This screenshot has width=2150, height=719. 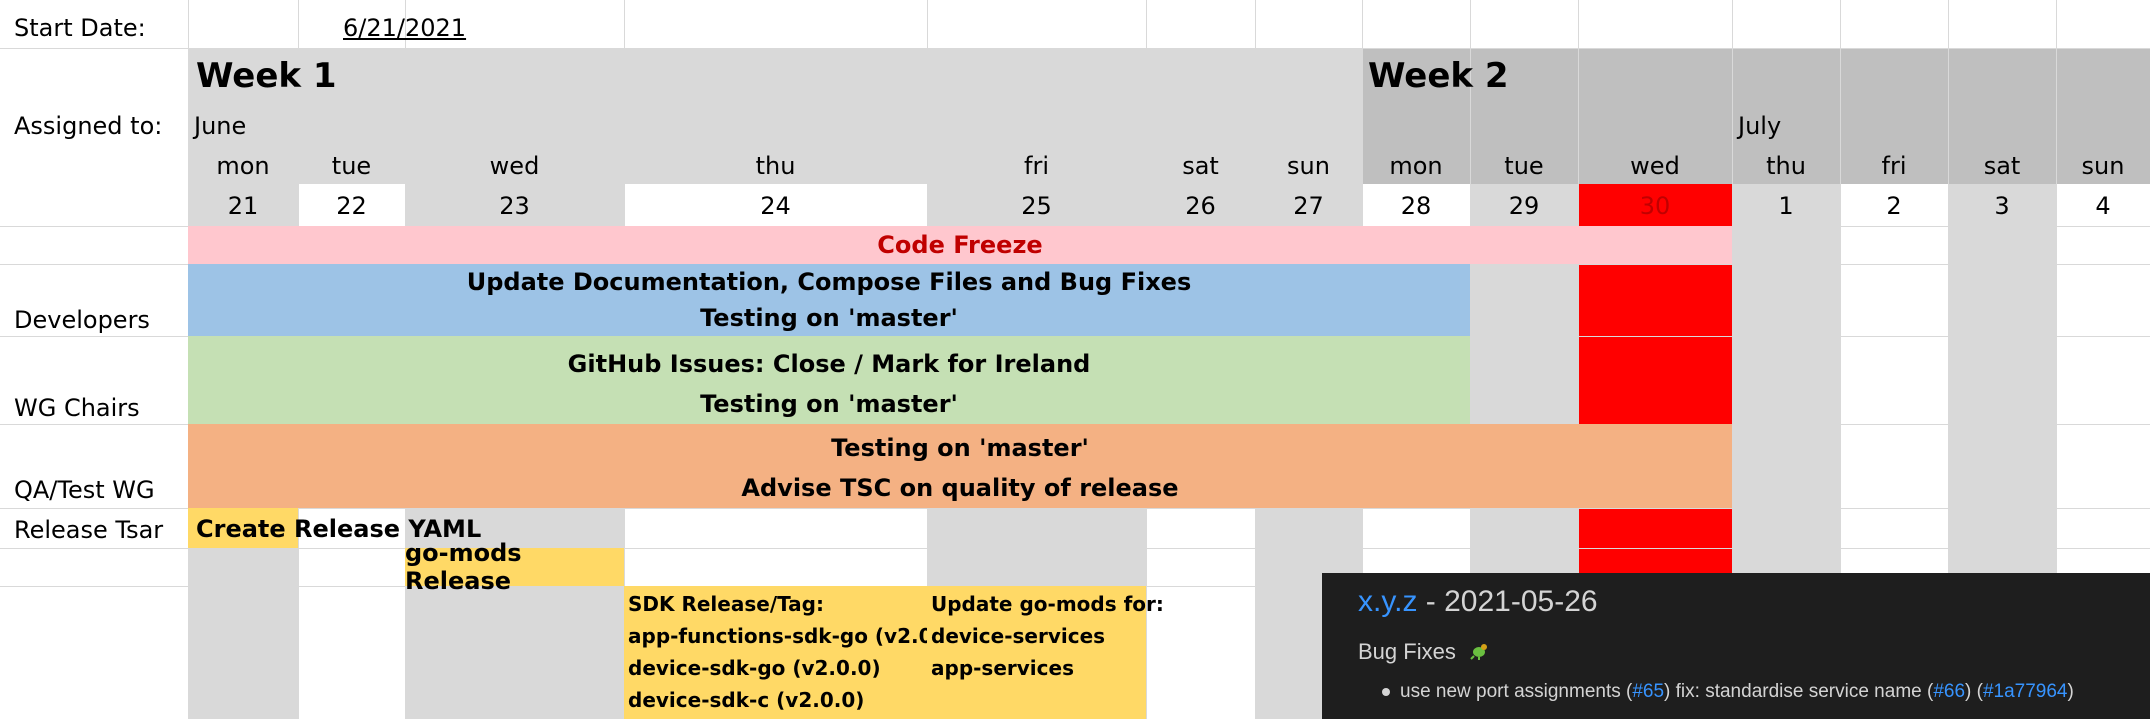 I want to click on start-date-label: Start Date:, so click(x=80, y=28).